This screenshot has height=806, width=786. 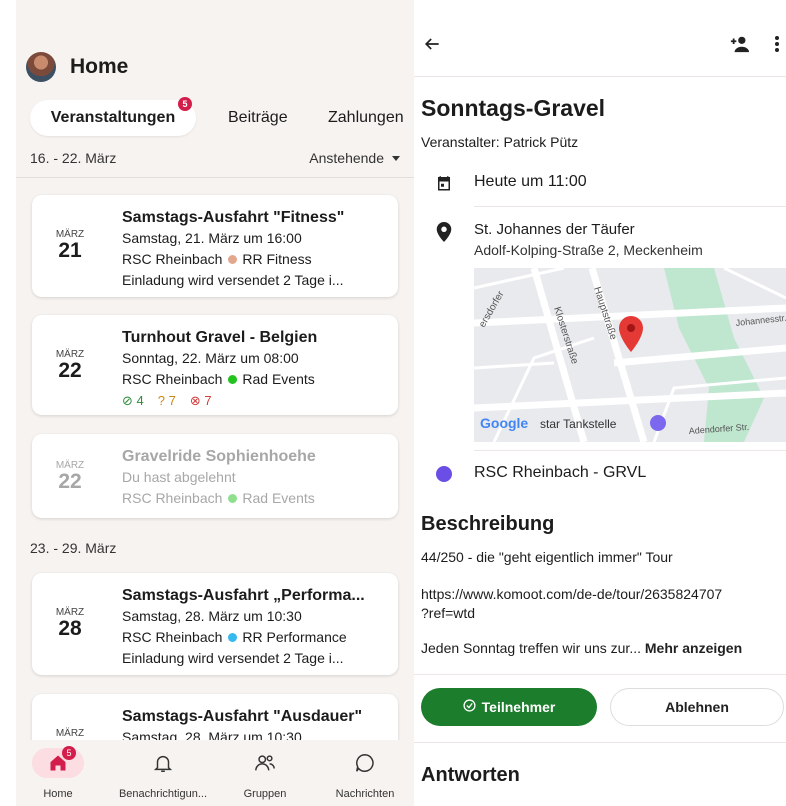 I want to click on back-arrow-icon, so click(x=432, y=46).